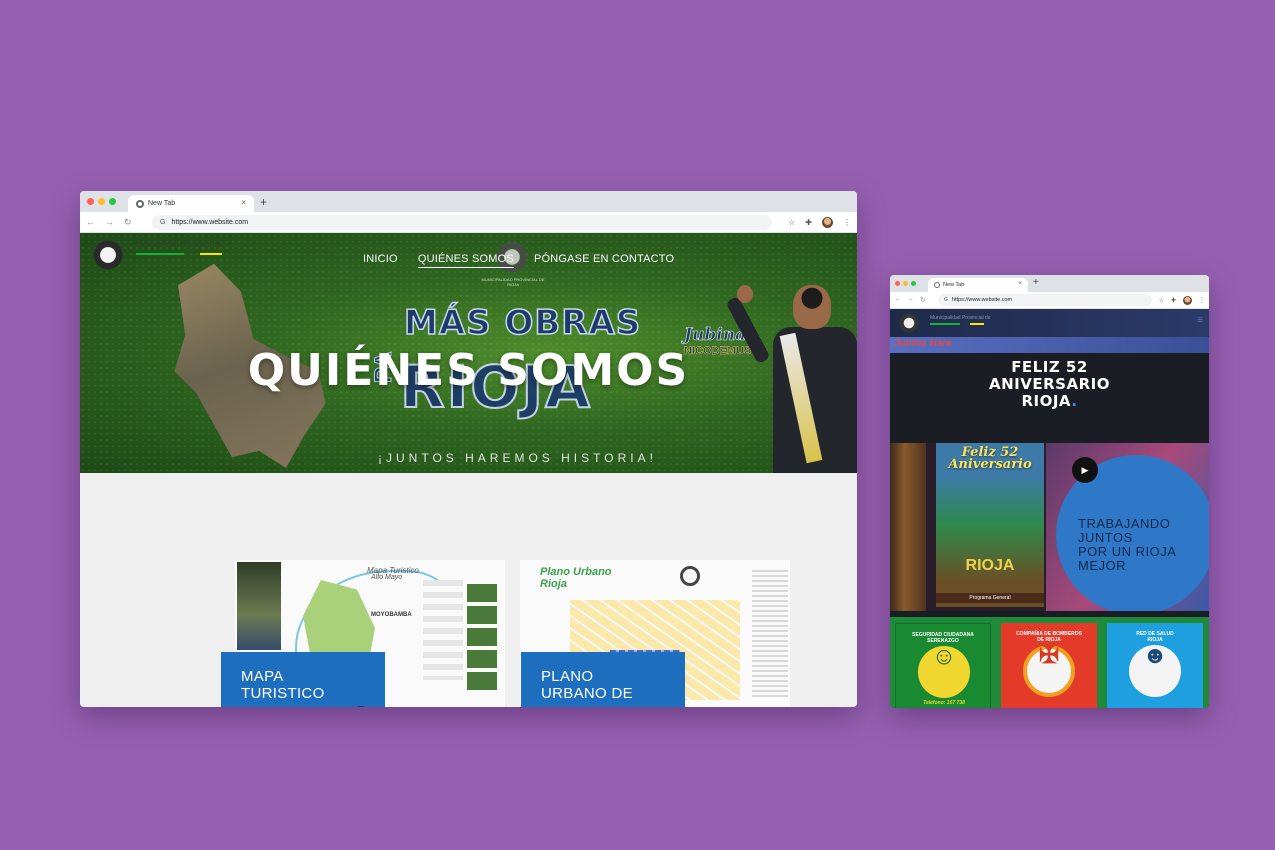 The width and height of the screenshot is (1275, 850). I want to click on poster-title: Feliz 52 Aniversario, so click(990, 458).